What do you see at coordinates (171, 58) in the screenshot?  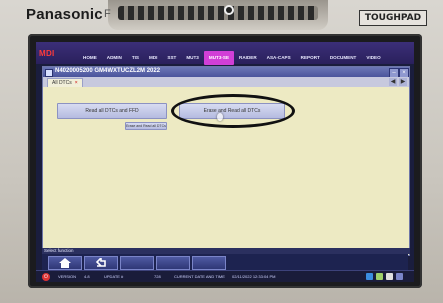 I see `nav-tab-sst: SST` at bounding box center [171, 58].